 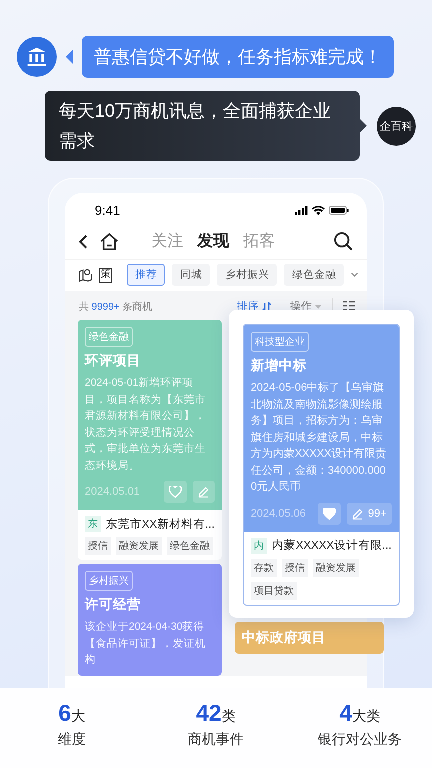 What do you see at coordinates (146, 644) in the screenshot?
I see `card-description: 该企业于2024-04-30获得【食品许可证】，发证机构` at bounding box center [146, 644].